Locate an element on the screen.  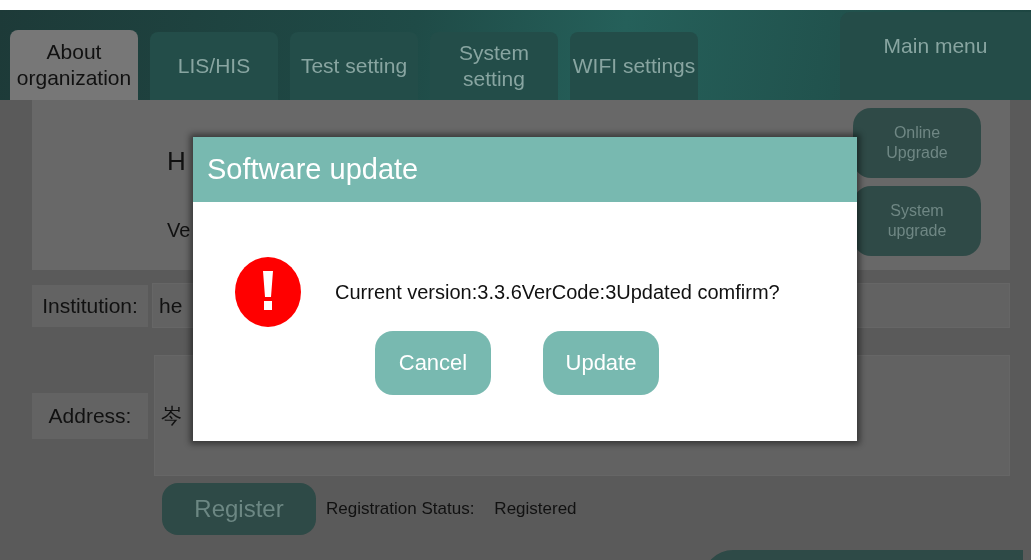
tab: Test setting is located at coordinates (354, 66).